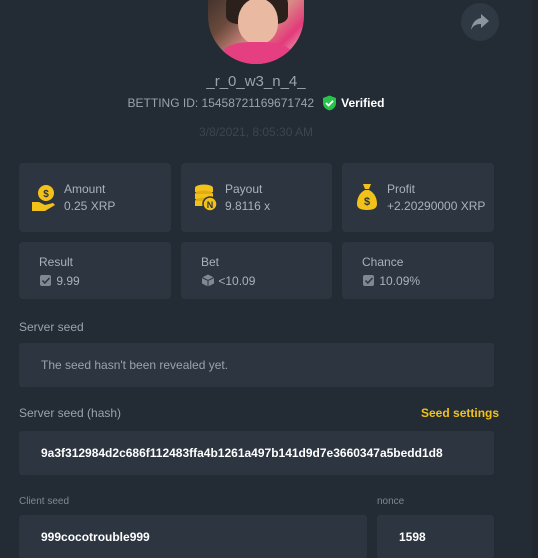 The width and height of the screenshot is (538, 558). What do you see at coordinates (256, 32) in the screenshot?
I see `avatar` at bounding box center [256, 32].